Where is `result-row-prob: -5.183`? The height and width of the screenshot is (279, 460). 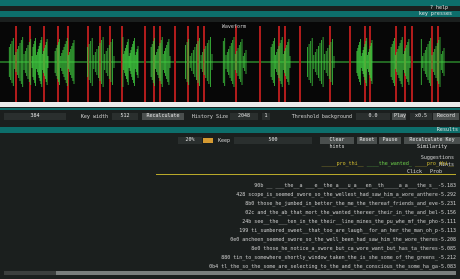
result-row-prob: -5.183 is located at coordinates (446, 186).